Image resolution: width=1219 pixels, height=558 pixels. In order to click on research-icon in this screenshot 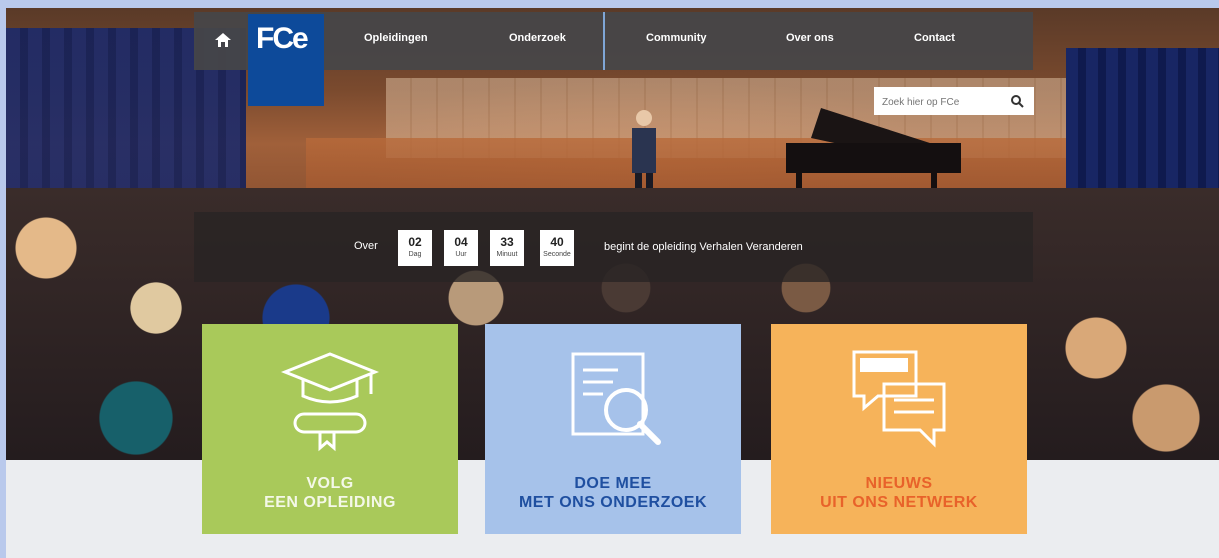, I will do `click(616, 398)`.